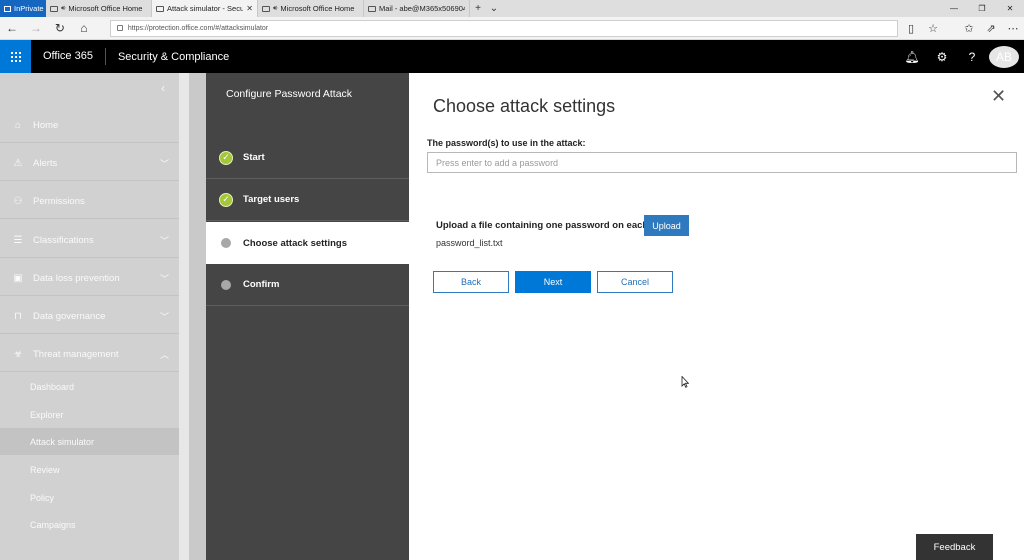 This screenshot has height=560, width=1024. Describe the element at coordinates (289, 94) in the screenshot. I see `wizard-title: Configure Password Attack` at that location.